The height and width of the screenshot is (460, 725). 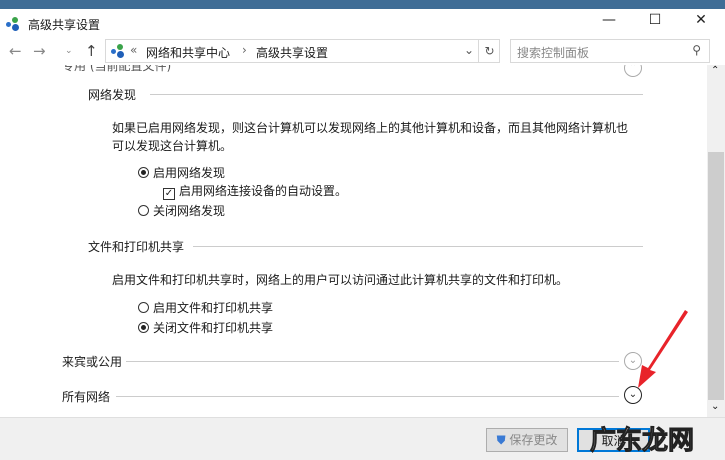 I want to click on radio-enable-sharing: 启用文件和打印机共享, so click(x=205, y=307).